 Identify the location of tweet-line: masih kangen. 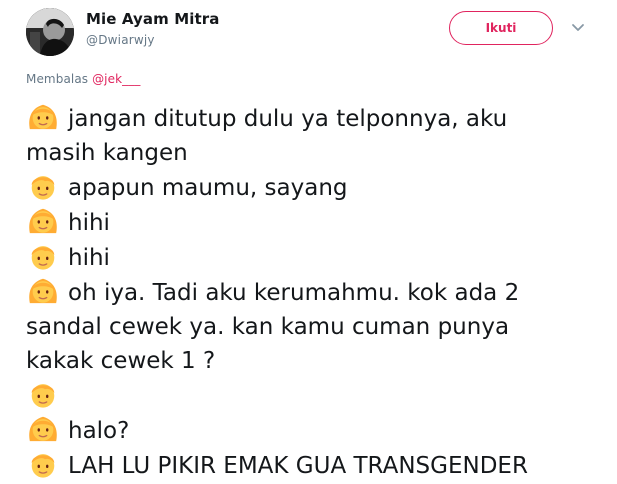
(316, 153).